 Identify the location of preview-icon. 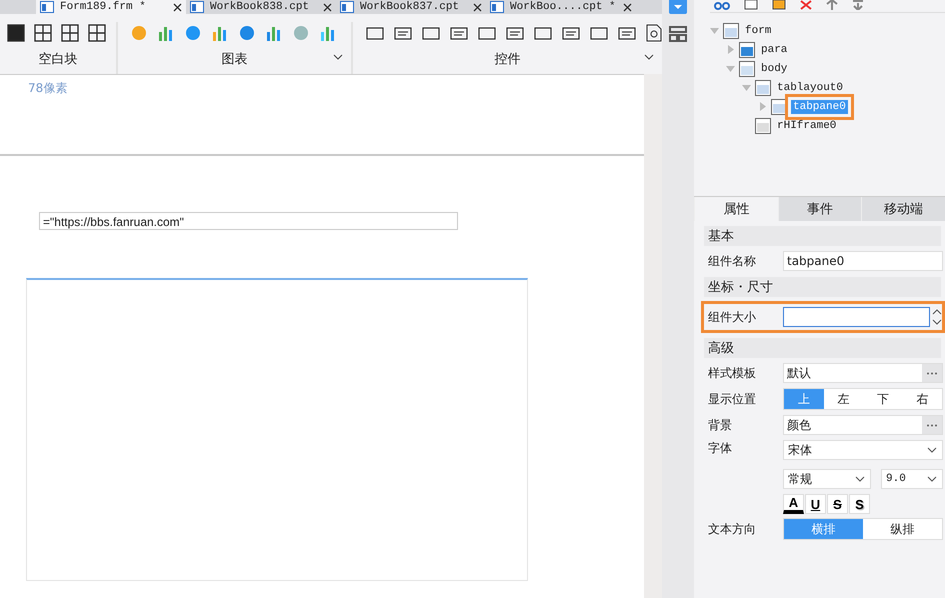
(654, 33).